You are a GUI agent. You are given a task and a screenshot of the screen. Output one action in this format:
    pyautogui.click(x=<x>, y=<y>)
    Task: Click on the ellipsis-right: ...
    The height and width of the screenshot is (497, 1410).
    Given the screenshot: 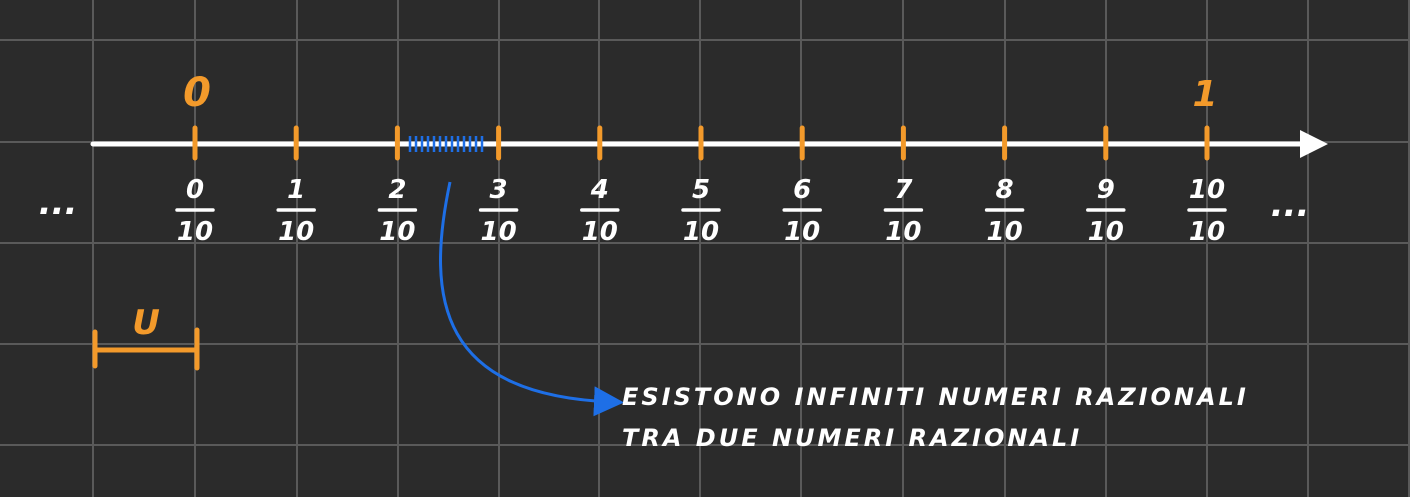 What is the action you would take?
    pyautogui.click(x=1290, y=205)
    